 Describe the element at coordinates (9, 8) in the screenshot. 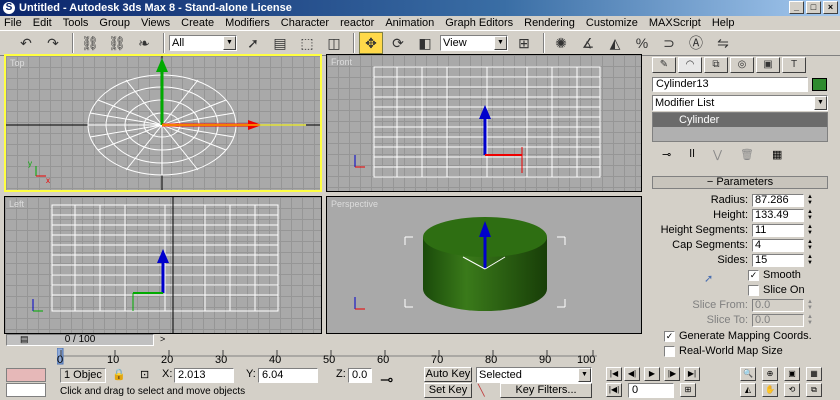

I see `3dsmax-icon: S` at that location.